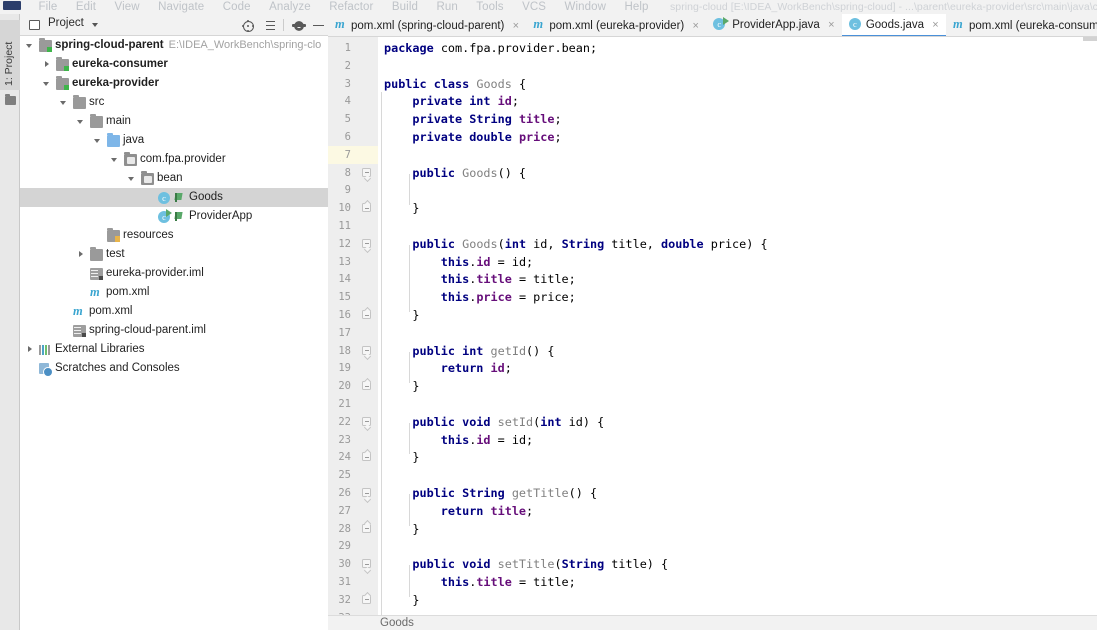  I want to click on collapse-all-icon, so click(270, 25).